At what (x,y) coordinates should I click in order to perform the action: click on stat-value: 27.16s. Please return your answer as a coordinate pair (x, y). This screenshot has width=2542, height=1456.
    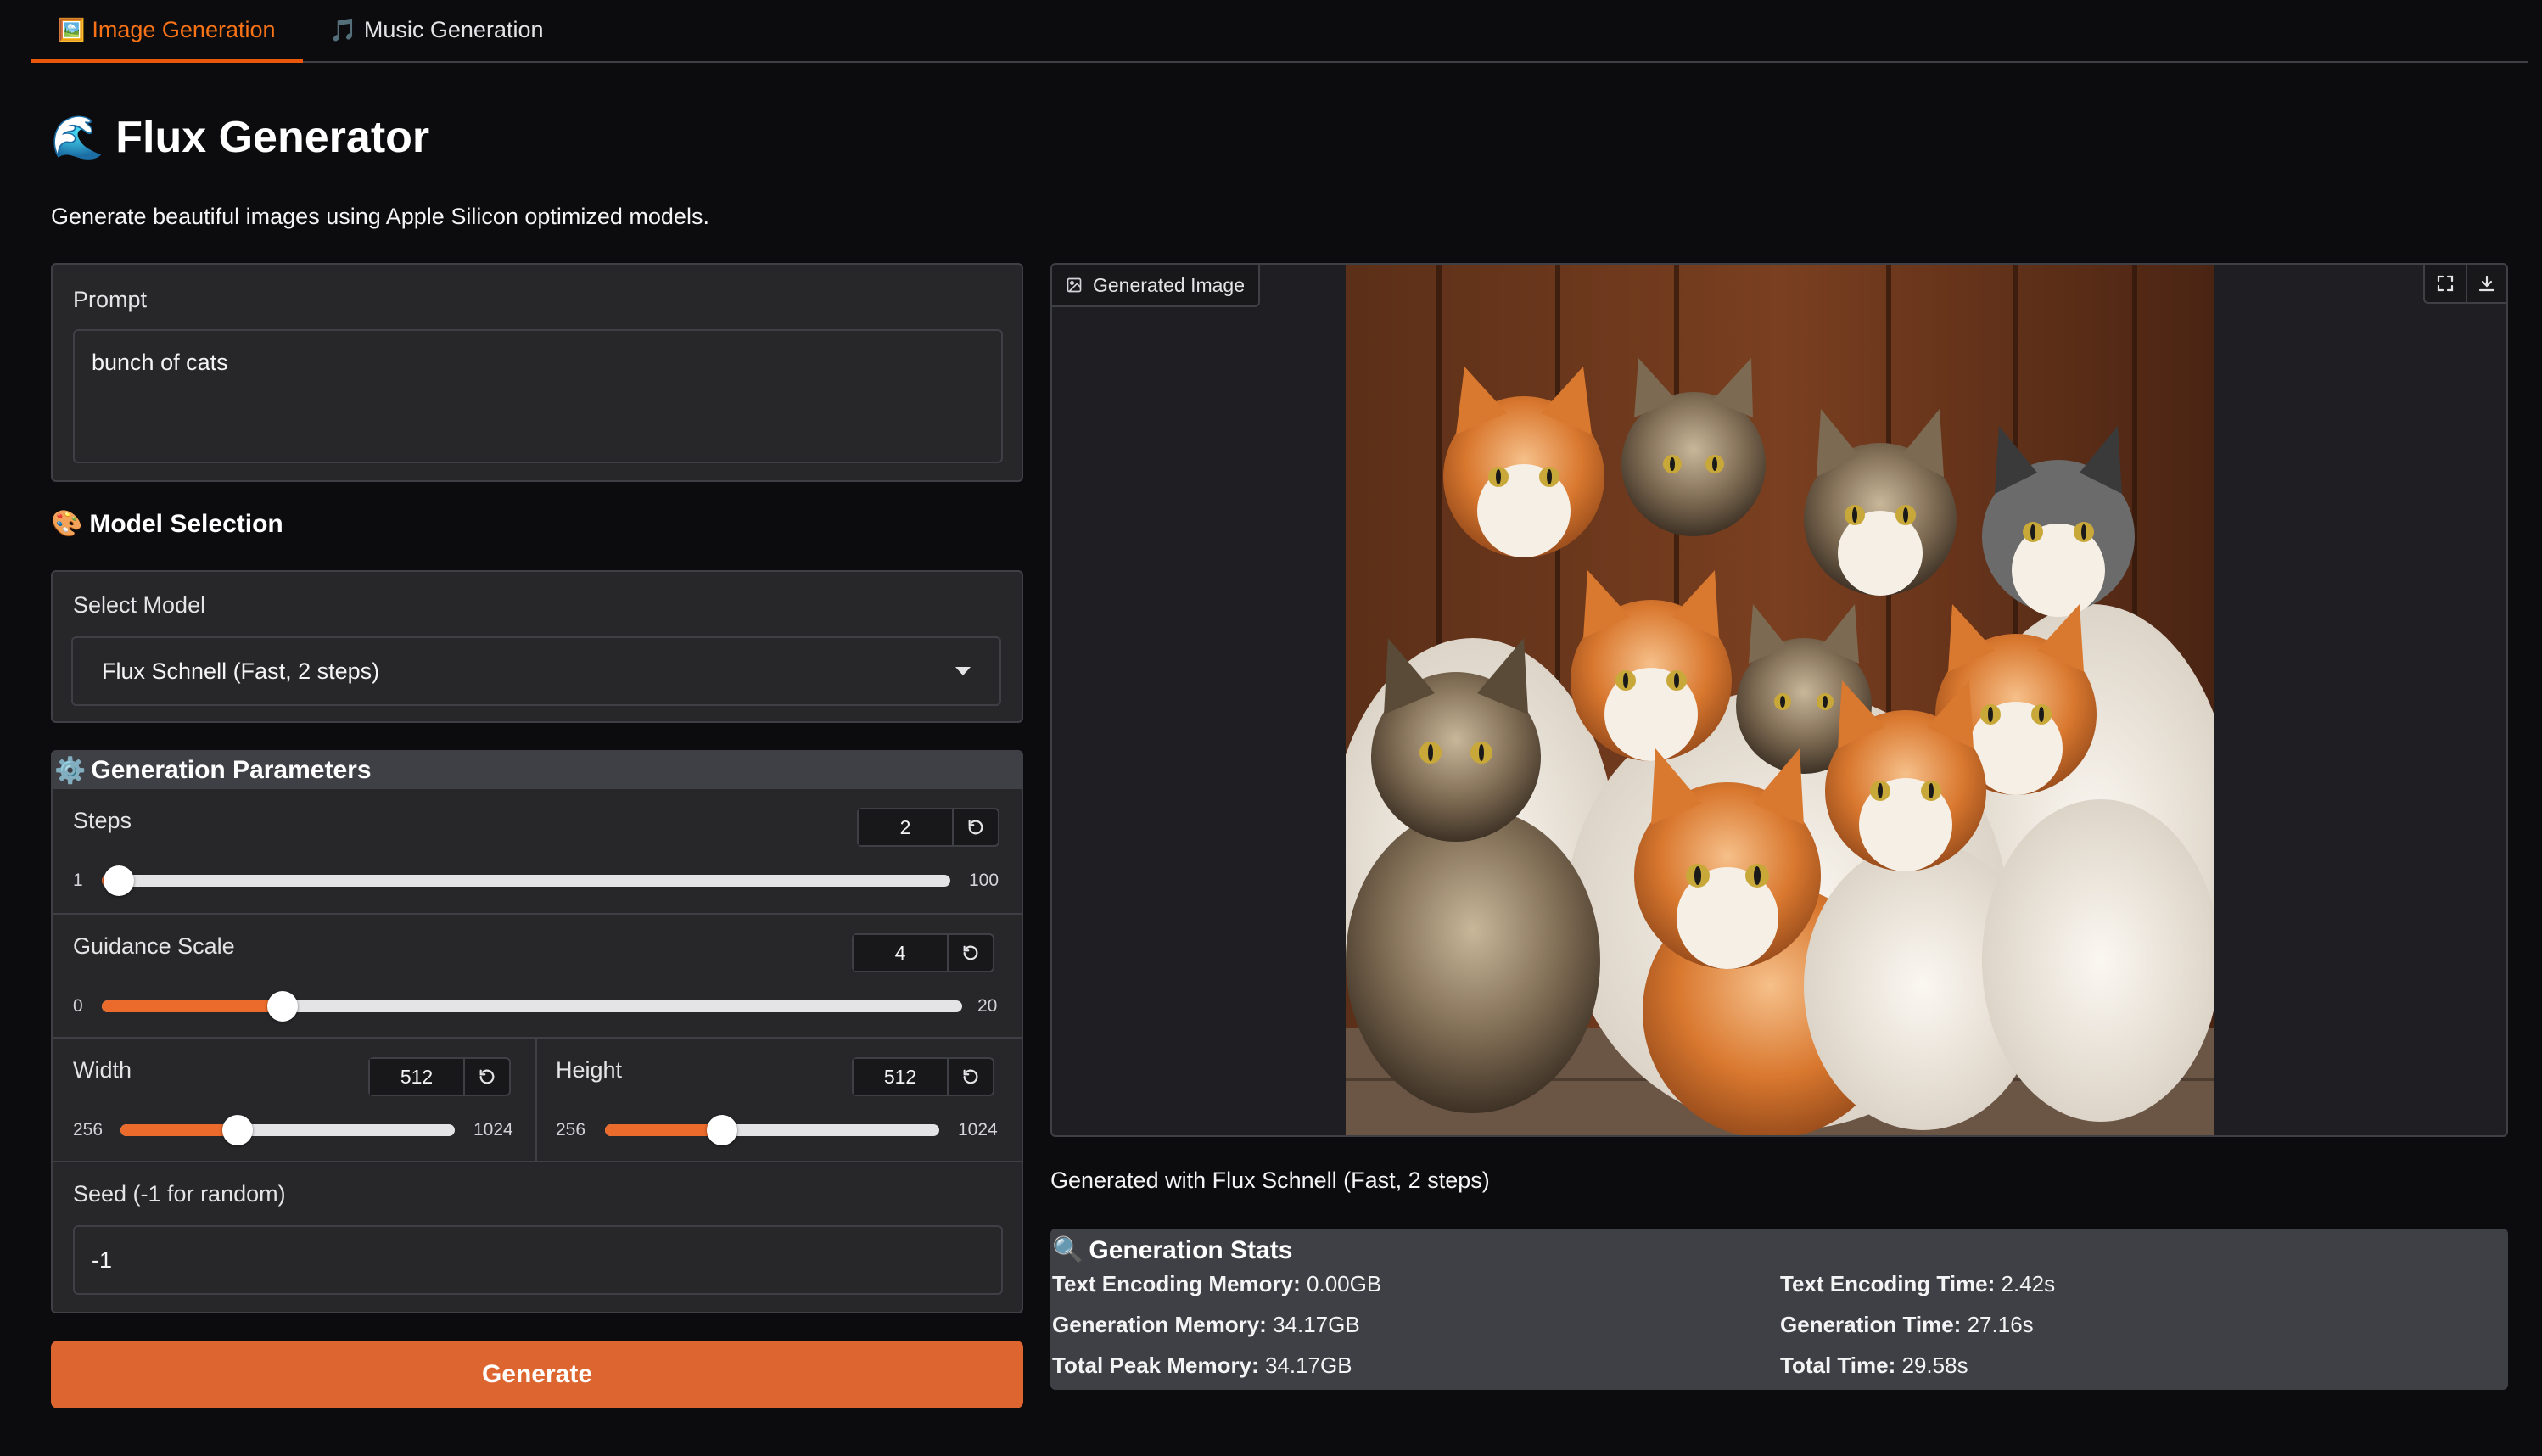
    Looking at the image, I should click on (2000, 1324).